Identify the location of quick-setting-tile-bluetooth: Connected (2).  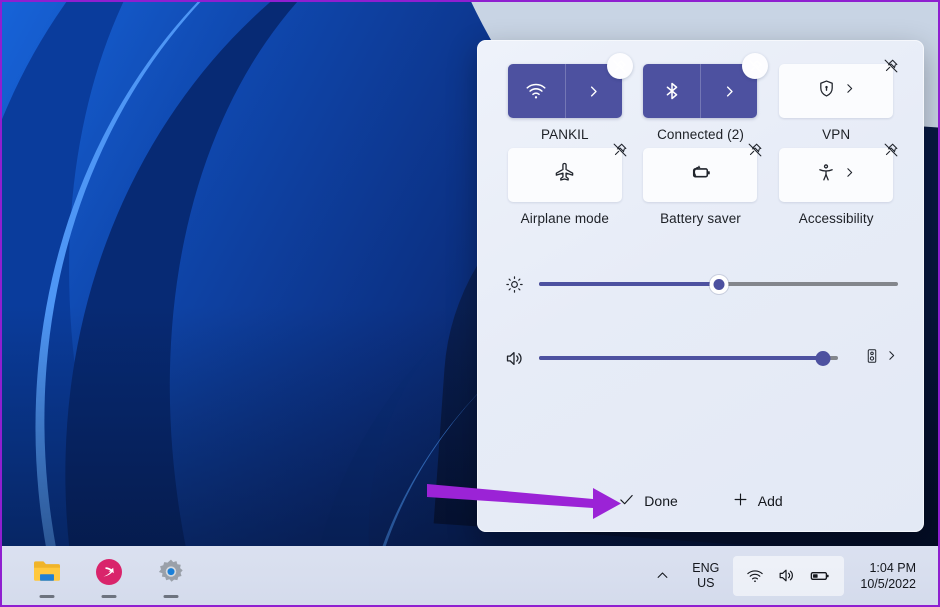
(701, 97).